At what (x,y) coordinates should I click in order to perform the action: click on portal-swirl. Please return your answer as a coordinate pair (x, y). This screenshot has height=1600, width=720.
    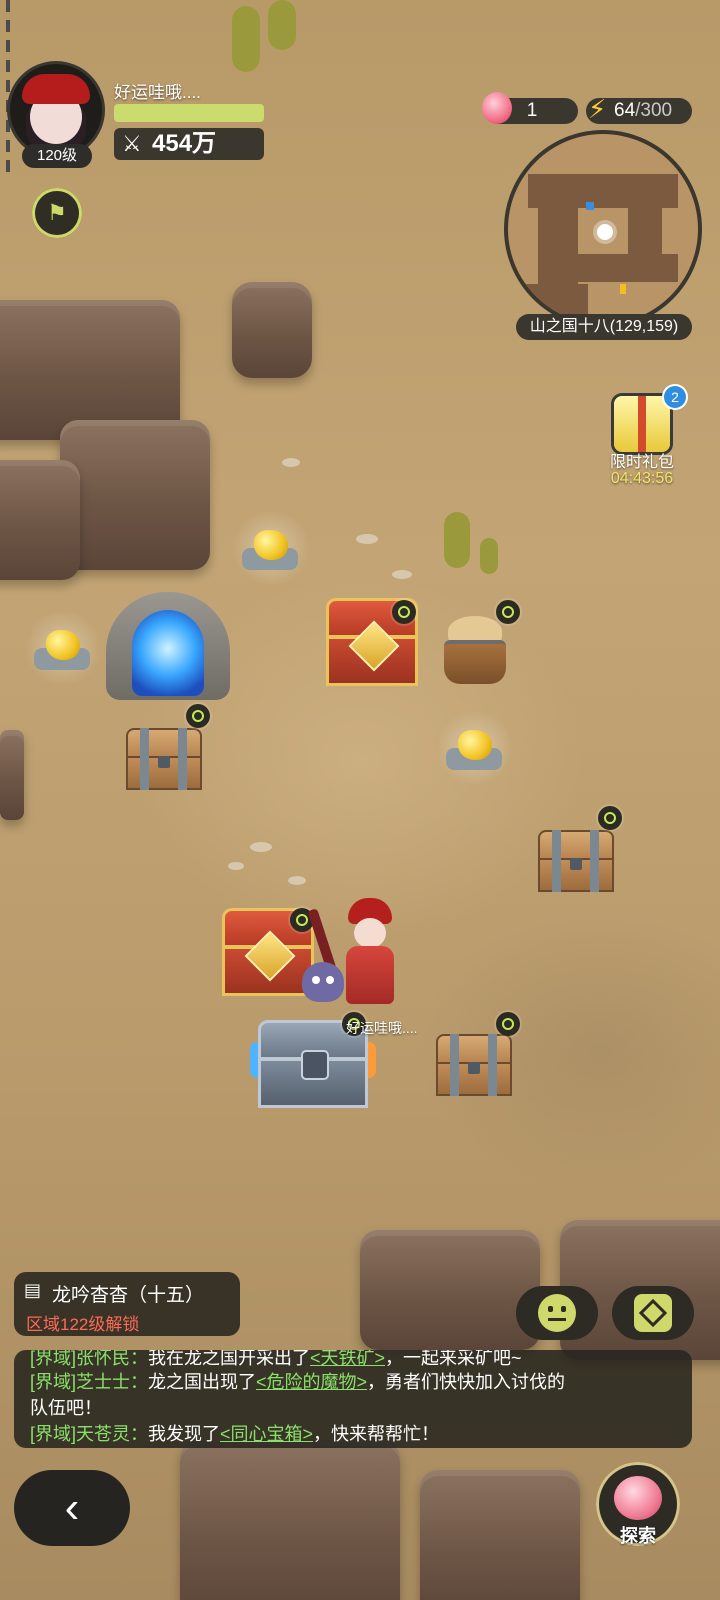
    Looking at the image, I should click on (168, 653).